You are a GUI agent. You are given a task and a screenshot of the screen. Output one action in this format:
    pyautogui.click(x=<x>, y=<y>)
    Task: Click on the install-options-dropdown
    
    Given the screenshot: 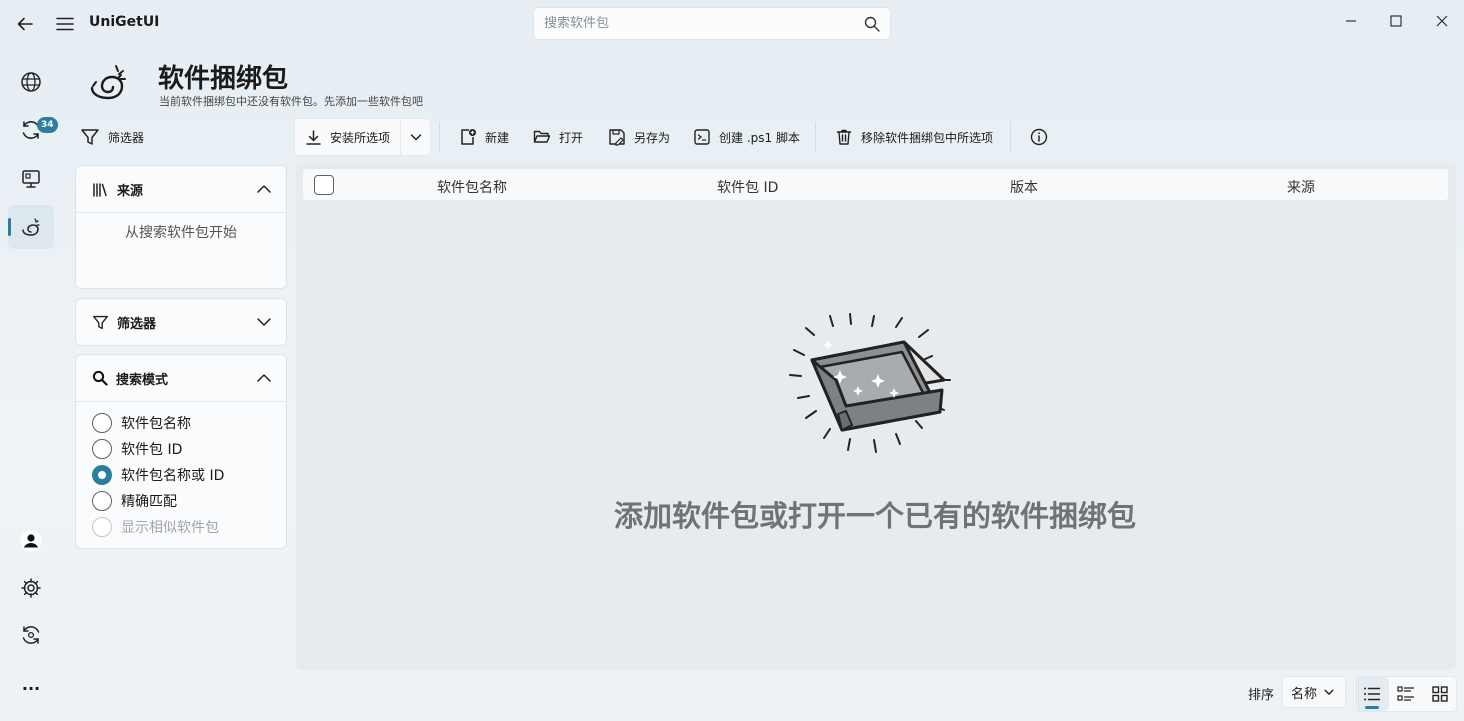 What is the action you would take?
    pyautogui.click(x=415, y=137)
    